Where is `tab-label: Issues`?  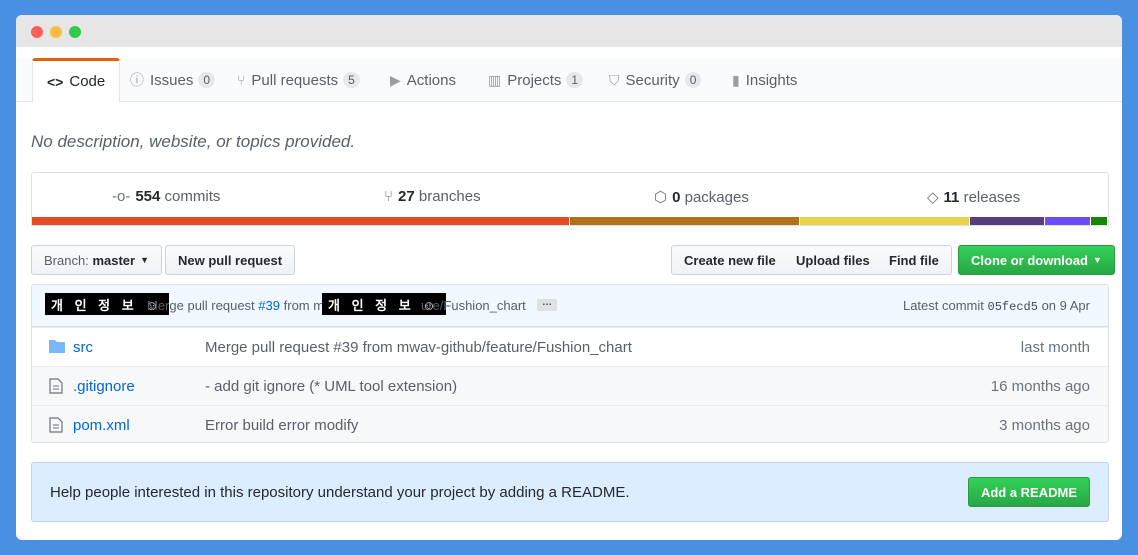
tab-label: Issues is located at coordinates (172, 80).